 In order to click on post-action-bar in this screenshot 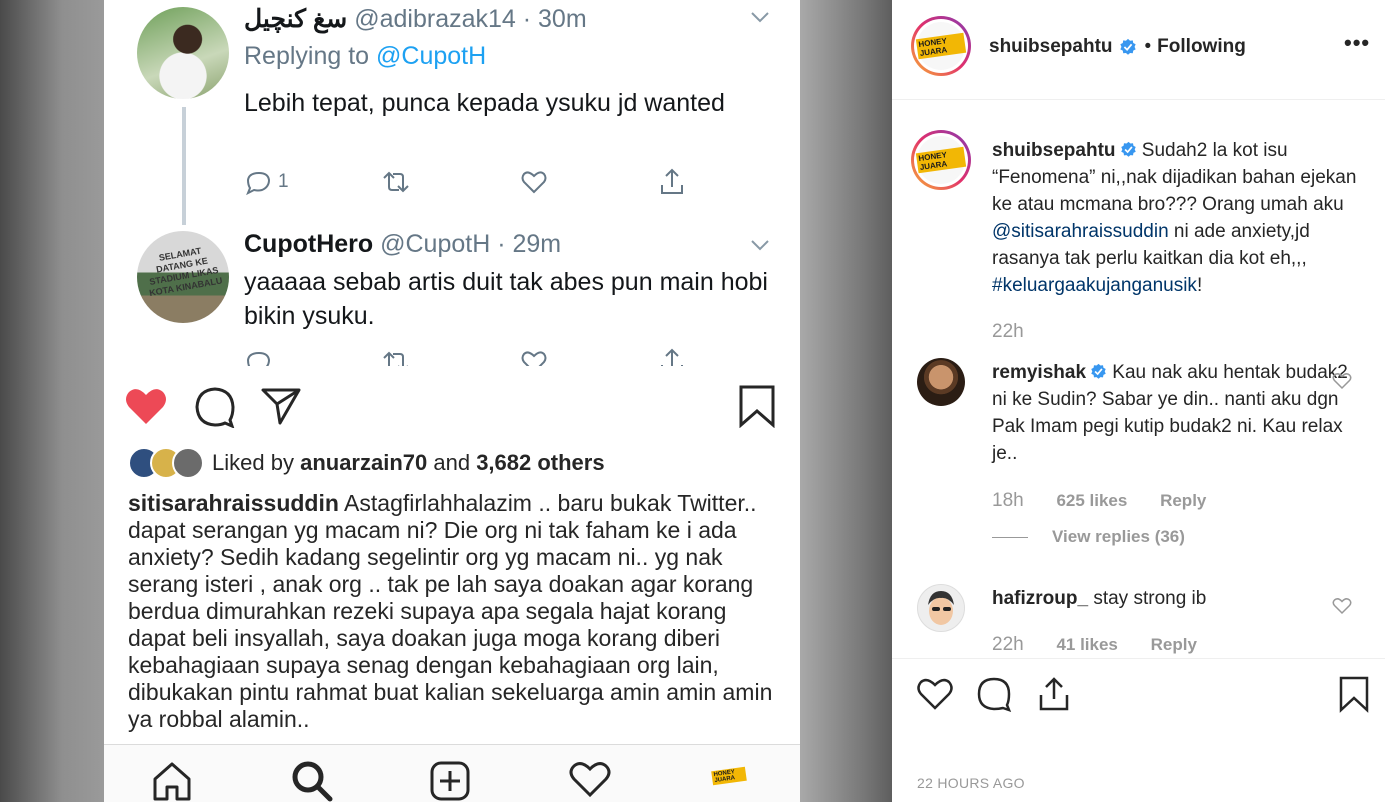, I will do `click(452, 408)`.